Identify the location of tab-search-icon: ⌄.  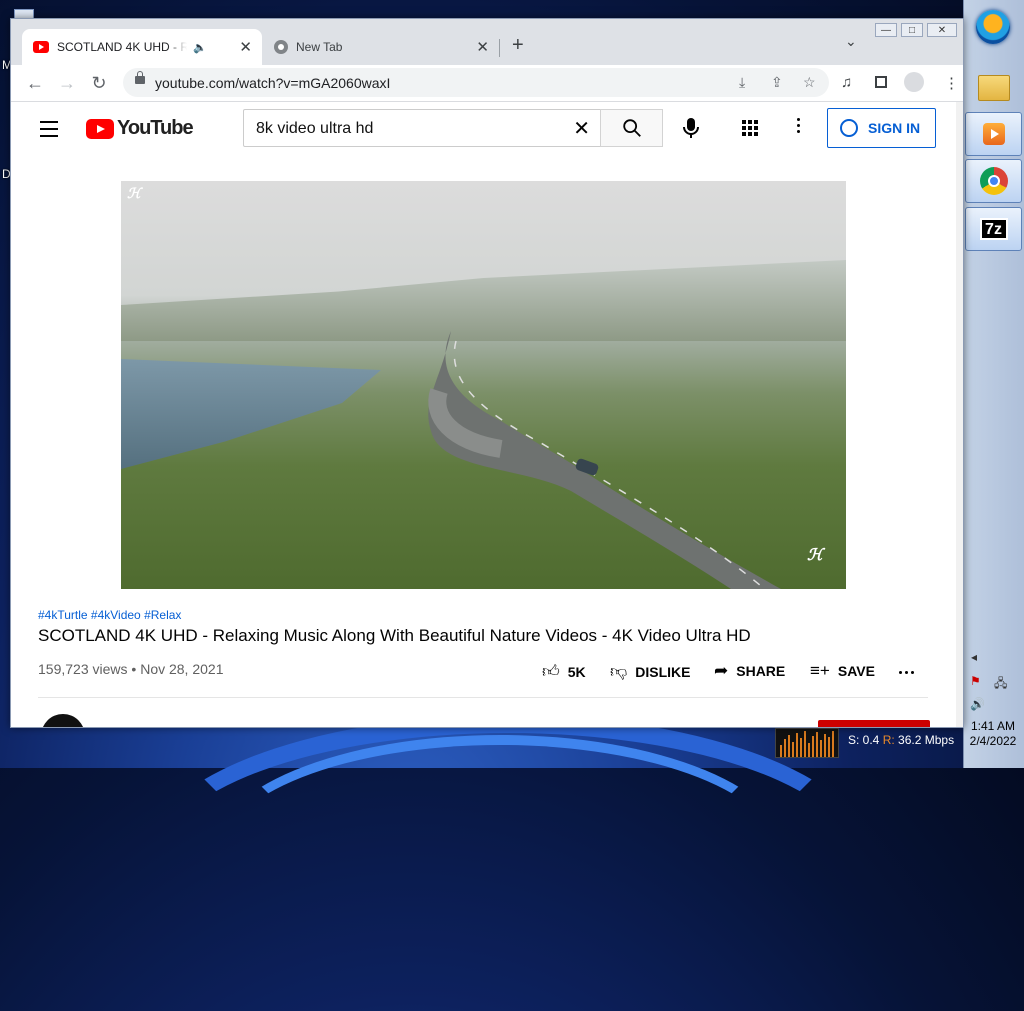
(851, 41).